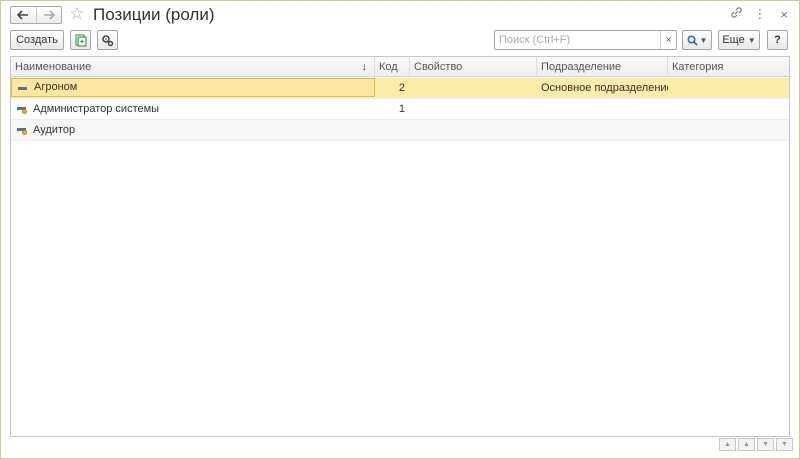  What do you see at coordinates (602, 67) in the screenshot?
I see `column-header-department: Подразделение` at bounding box center [602, 67].